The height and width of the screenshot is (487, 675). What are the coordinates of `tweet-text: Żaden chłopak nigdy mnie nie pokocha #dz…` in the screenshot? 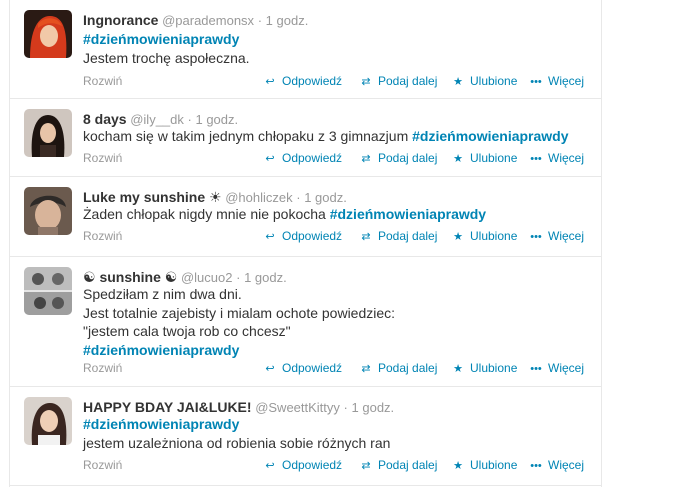 It's located at (284, 214).